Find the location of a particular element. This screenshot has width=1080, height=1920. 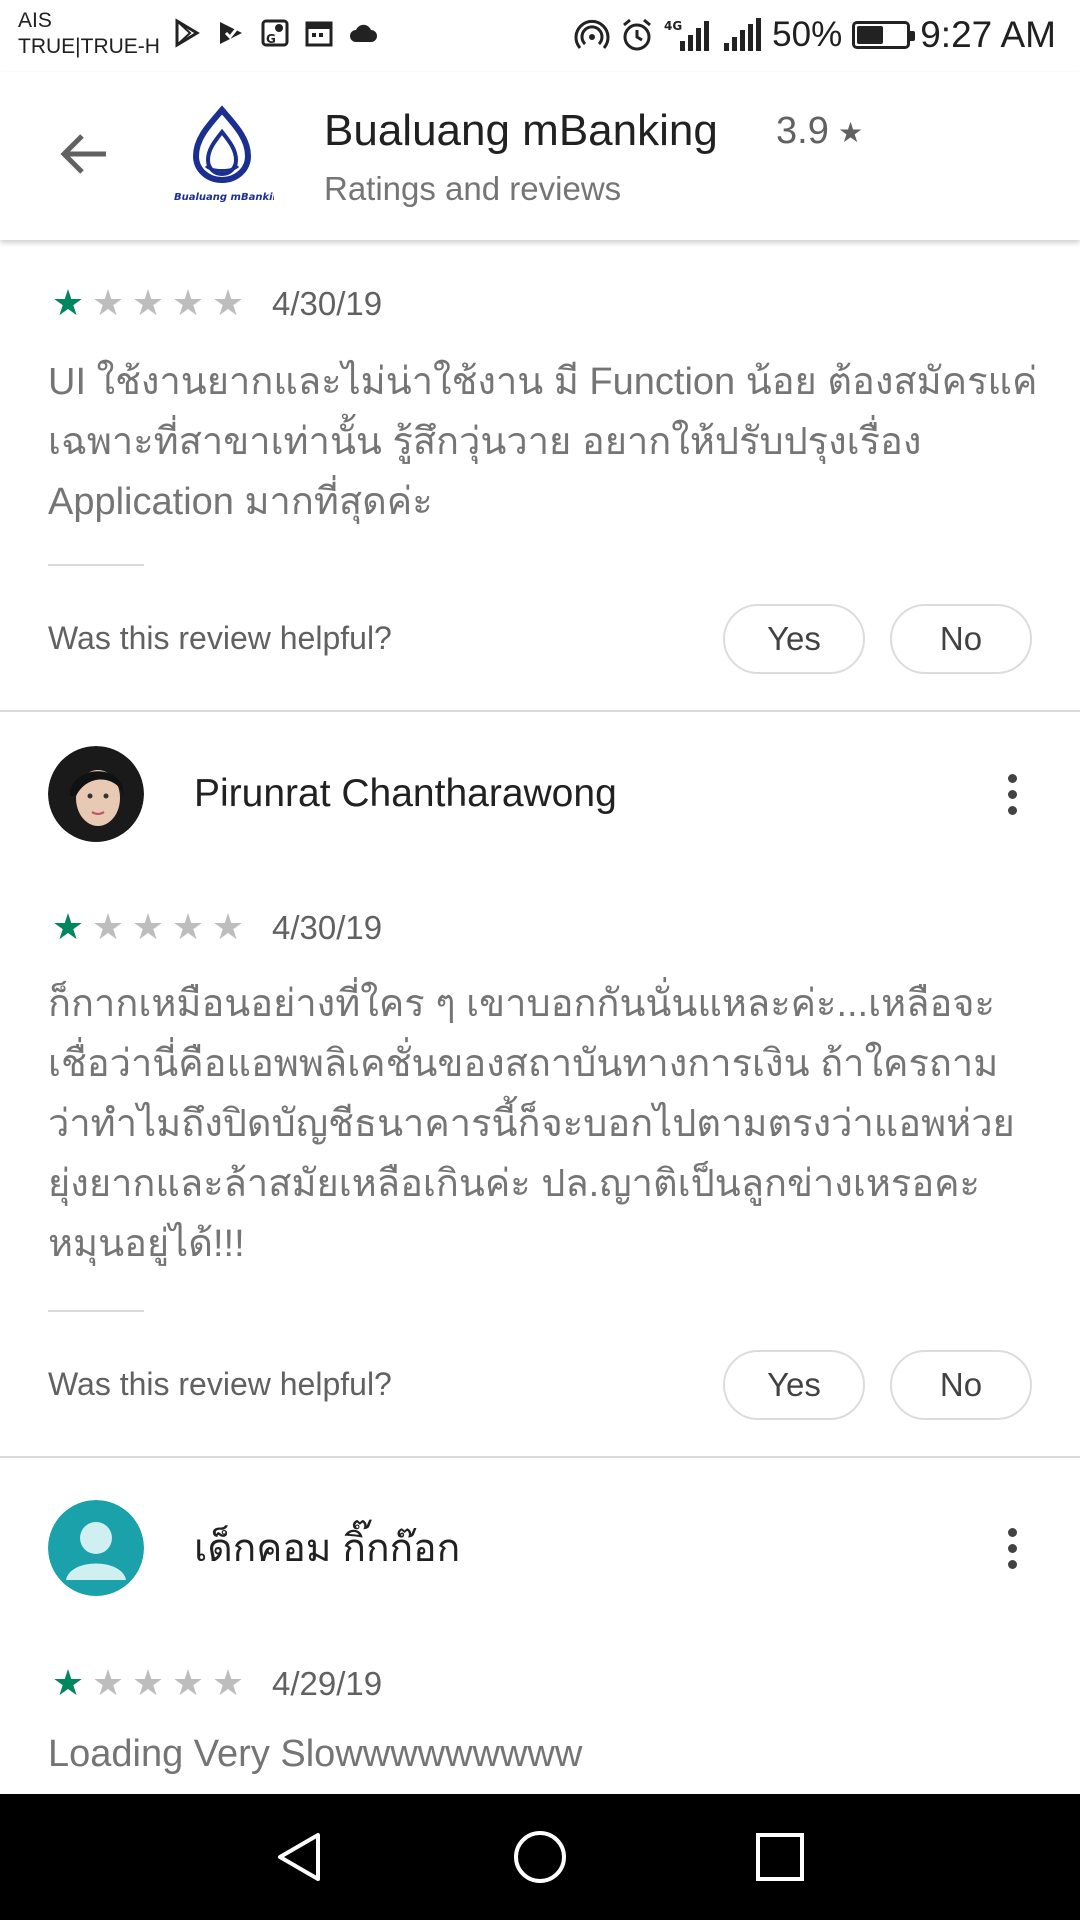

logo-wordmark: Bualuang mBanking is located at coordinates (224, 197).